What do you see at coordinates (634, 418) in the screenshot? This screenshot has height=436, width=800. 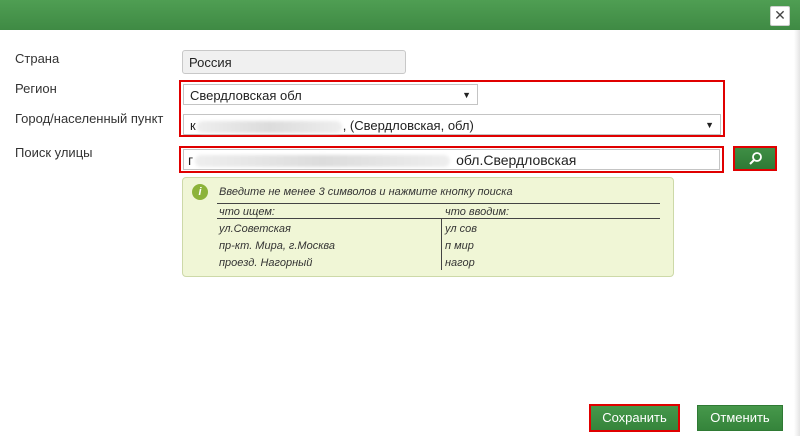 I see `save-button: Сохранить` at bounding box center [634, 418].